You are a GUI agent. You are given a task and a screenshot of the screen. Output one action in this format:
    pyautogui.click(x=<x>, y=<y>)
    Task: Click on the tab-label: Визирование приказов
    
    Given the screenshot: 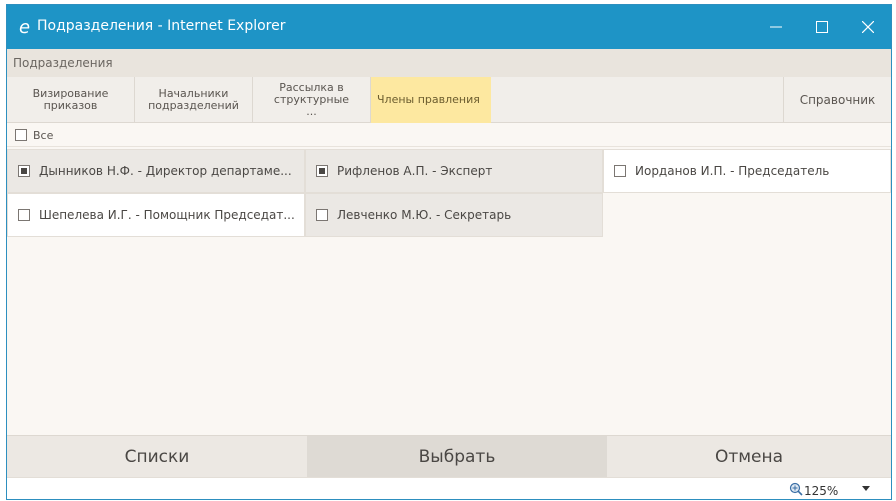 What is the action you would take?
    pyautogui.click(x=70, y=99)
    